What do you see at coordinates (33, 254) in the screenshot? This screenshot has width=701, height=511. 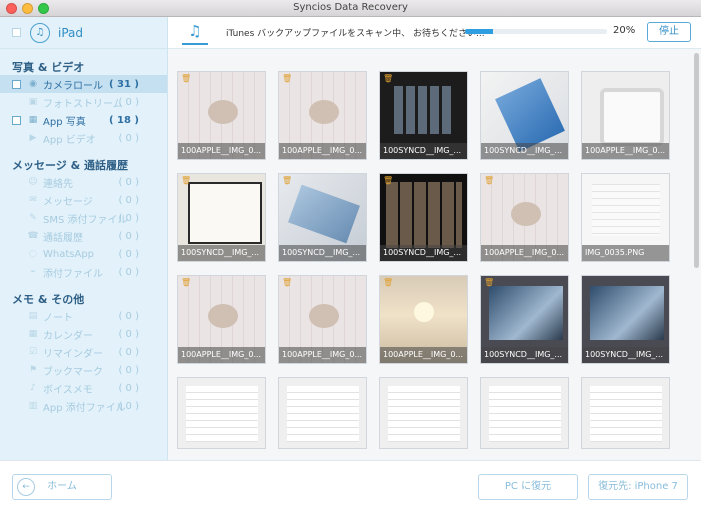 I see `whatsapp-icon: ◌` at bounding box center [33, 254].